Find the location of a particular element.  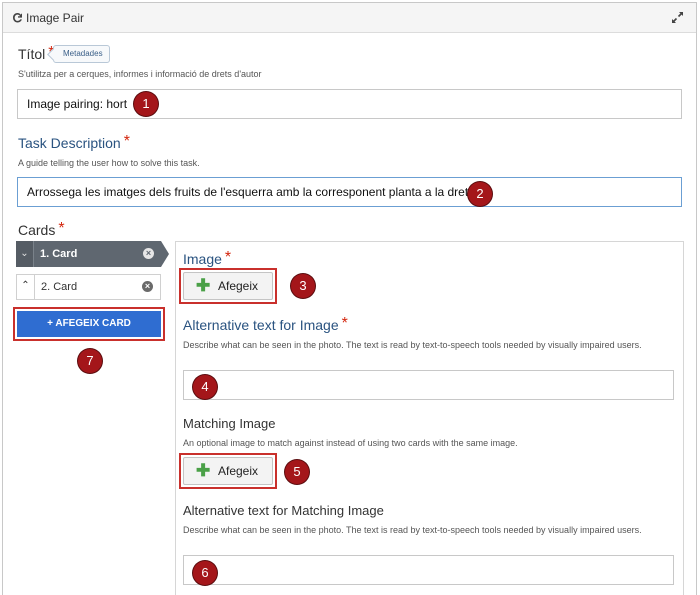

add-image-button: ✚ Afegeix is located at coordinates (228, 286).